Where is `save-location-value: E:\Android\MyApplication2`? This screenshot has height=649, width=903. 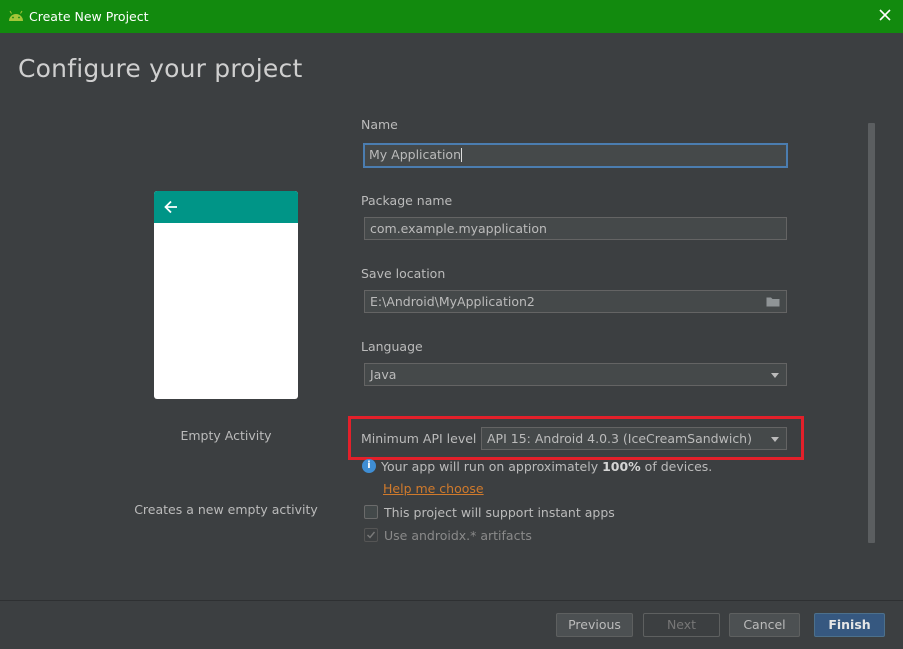 save-location-value: E:\Android\MyApplication2 is located at coordinates (452, 301).